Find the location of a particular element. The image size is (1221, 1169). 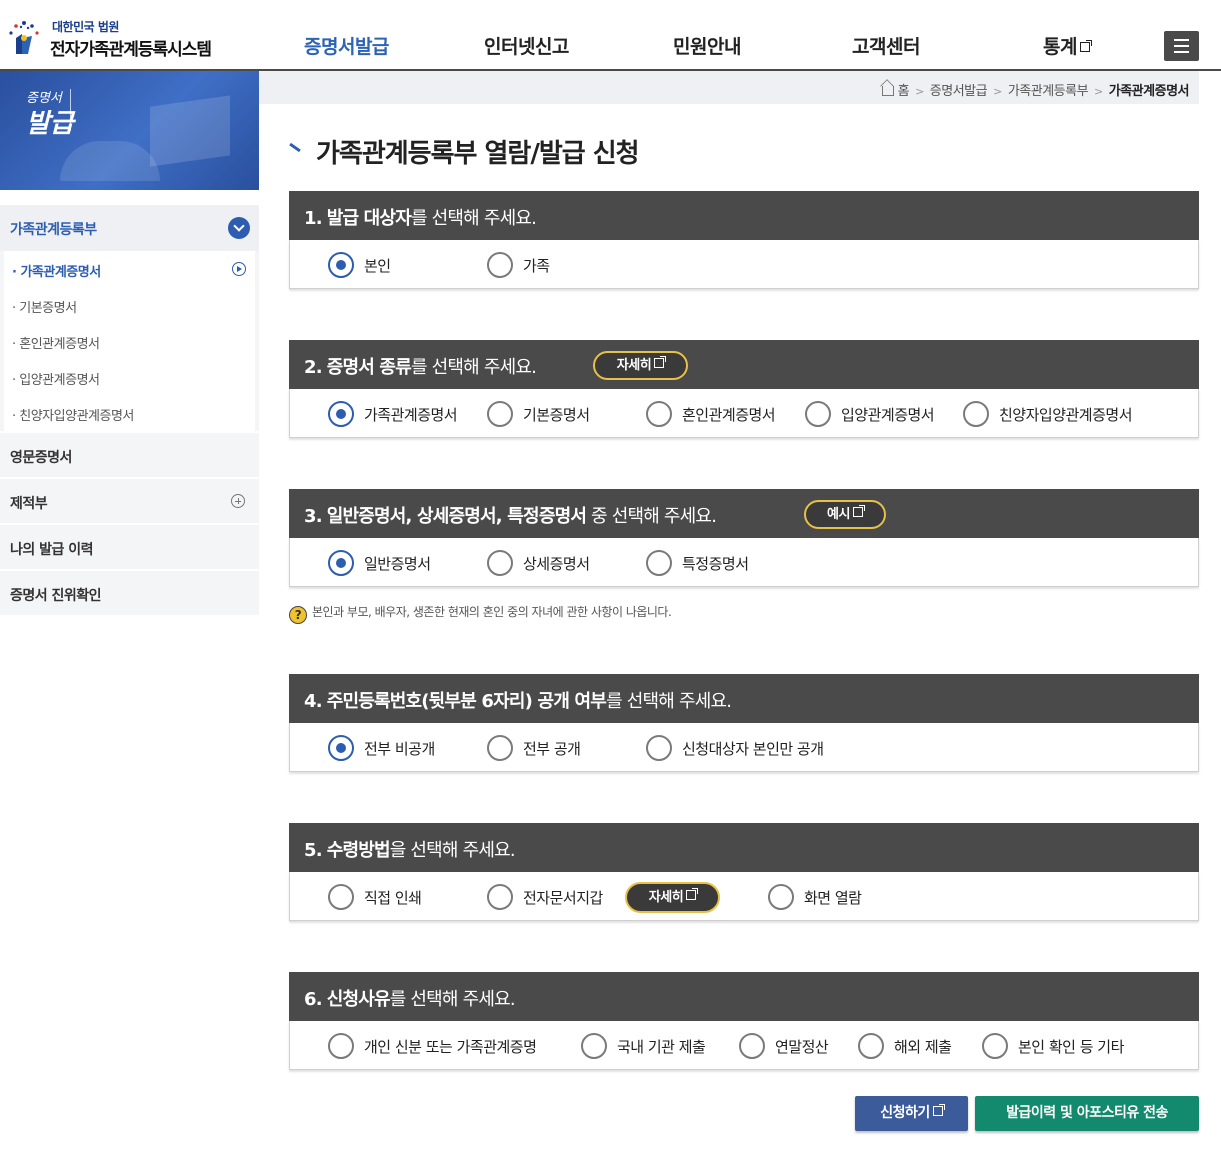

nav-statistics: 통계 is located at coordinates (1067, 45).